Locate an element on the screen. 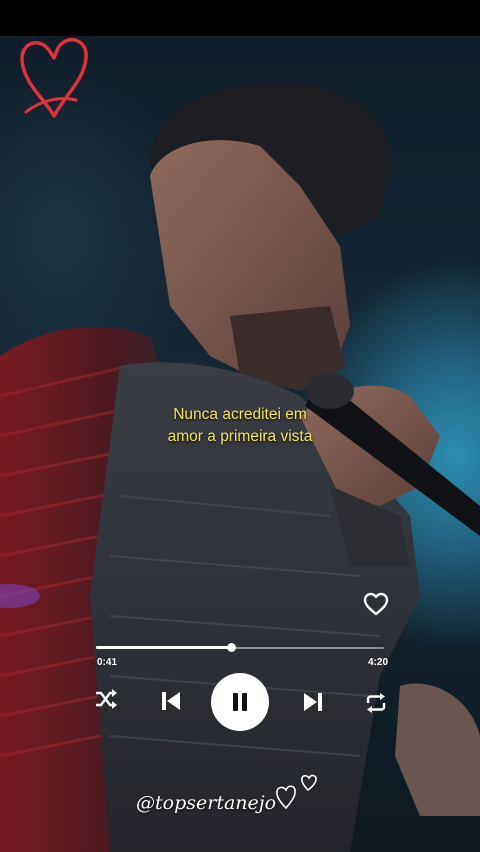 The width and height of the screenshot is (480, 852). lyrics-caption: Nunca acreditei em amor a primeira vista is located at coordinates (240, 426).